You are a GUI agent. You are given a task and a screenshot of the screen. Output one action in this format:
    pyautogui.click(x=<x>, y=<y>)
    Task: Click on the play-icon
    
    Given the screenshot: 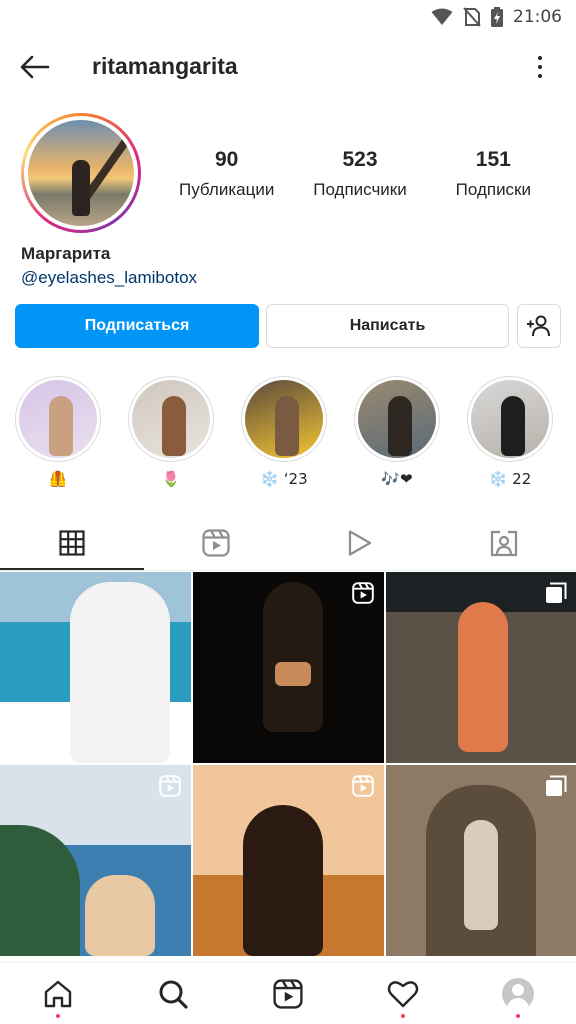 What is the action you would take?
    pyautogui.click(x=360, y=543)
    